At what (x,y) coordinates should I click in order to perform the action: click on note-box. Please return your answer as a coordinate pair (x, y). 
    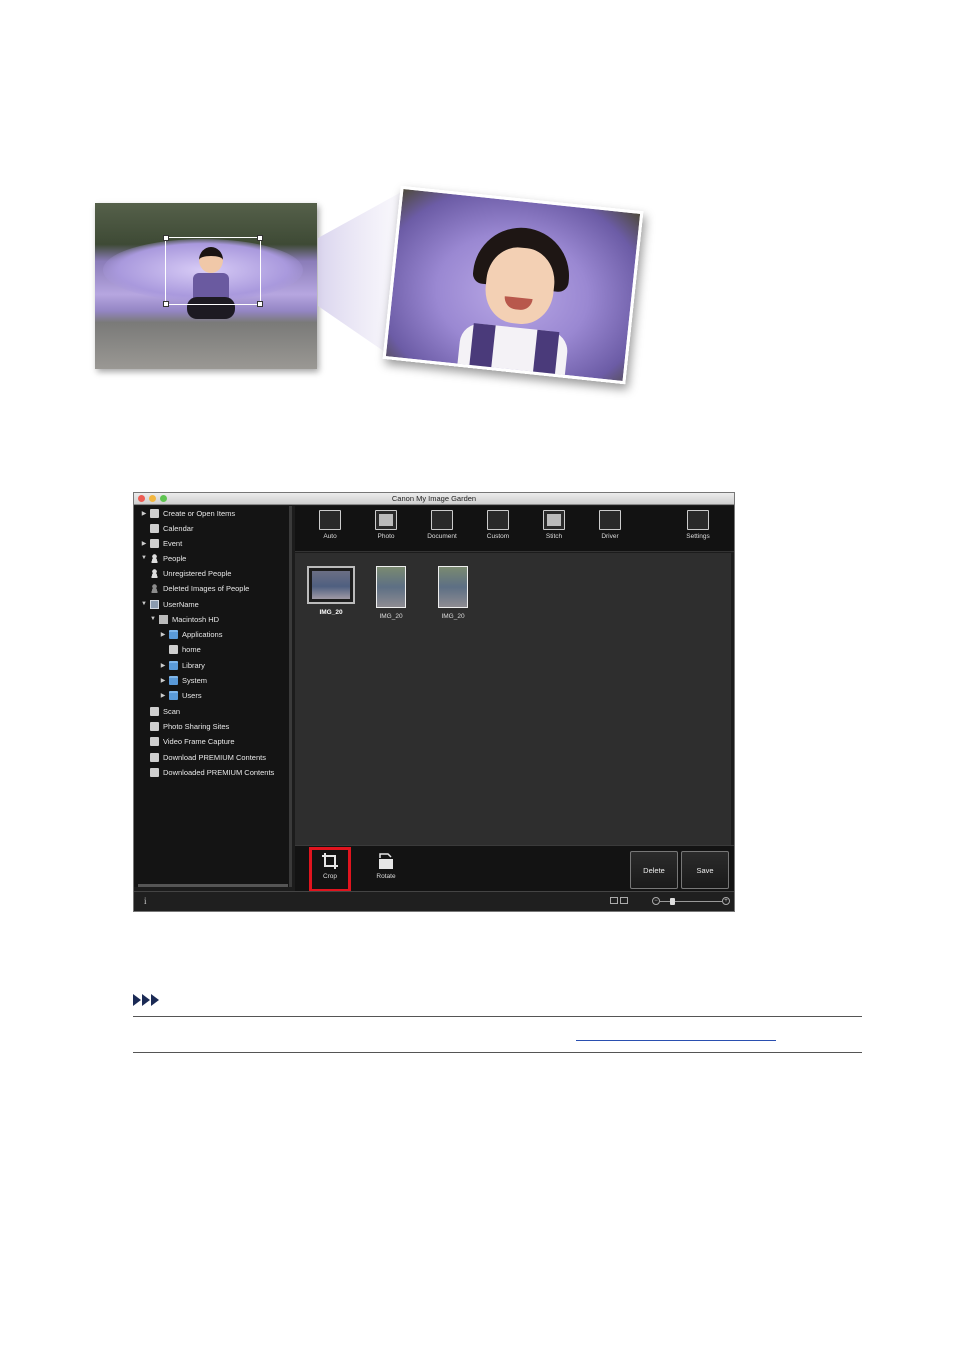
    Looking at the image, I should click on (497, 1034).